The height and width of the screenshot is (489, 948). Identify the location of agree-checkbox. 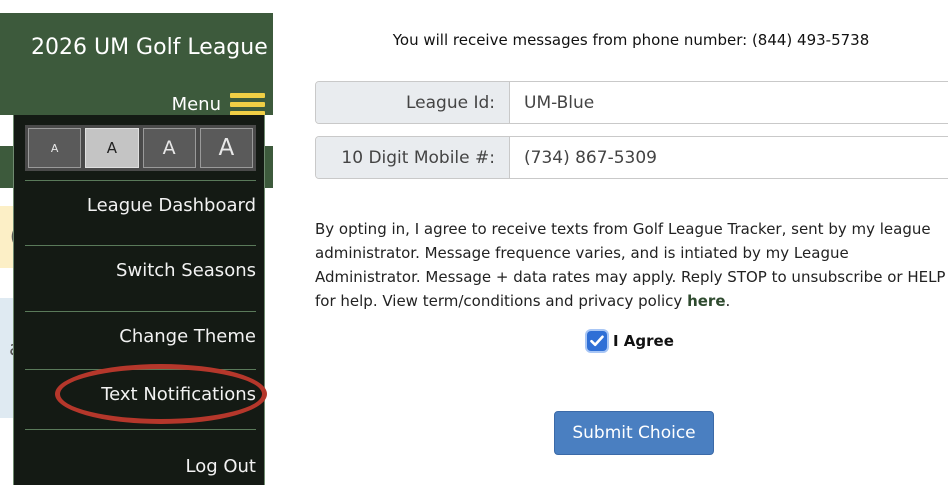
(597, 341).